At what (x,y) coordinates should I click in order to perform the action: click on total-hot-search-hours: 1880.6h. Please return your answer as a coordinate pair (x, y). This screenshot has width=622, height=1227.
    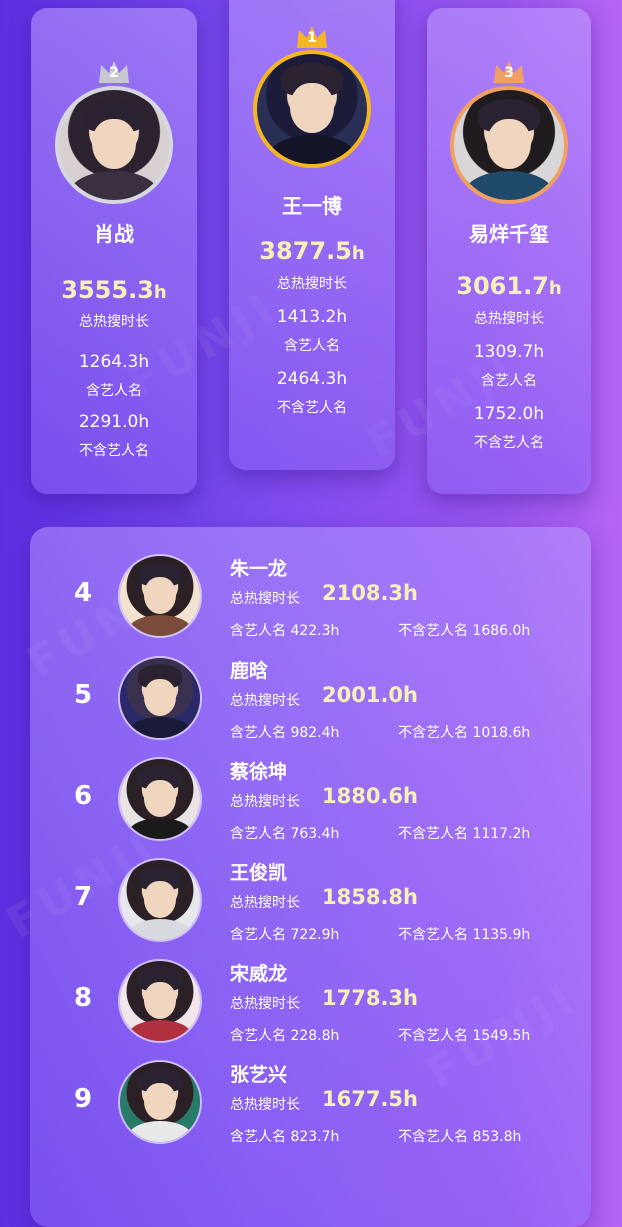
    Looking at the image, I should click on (370, 796).